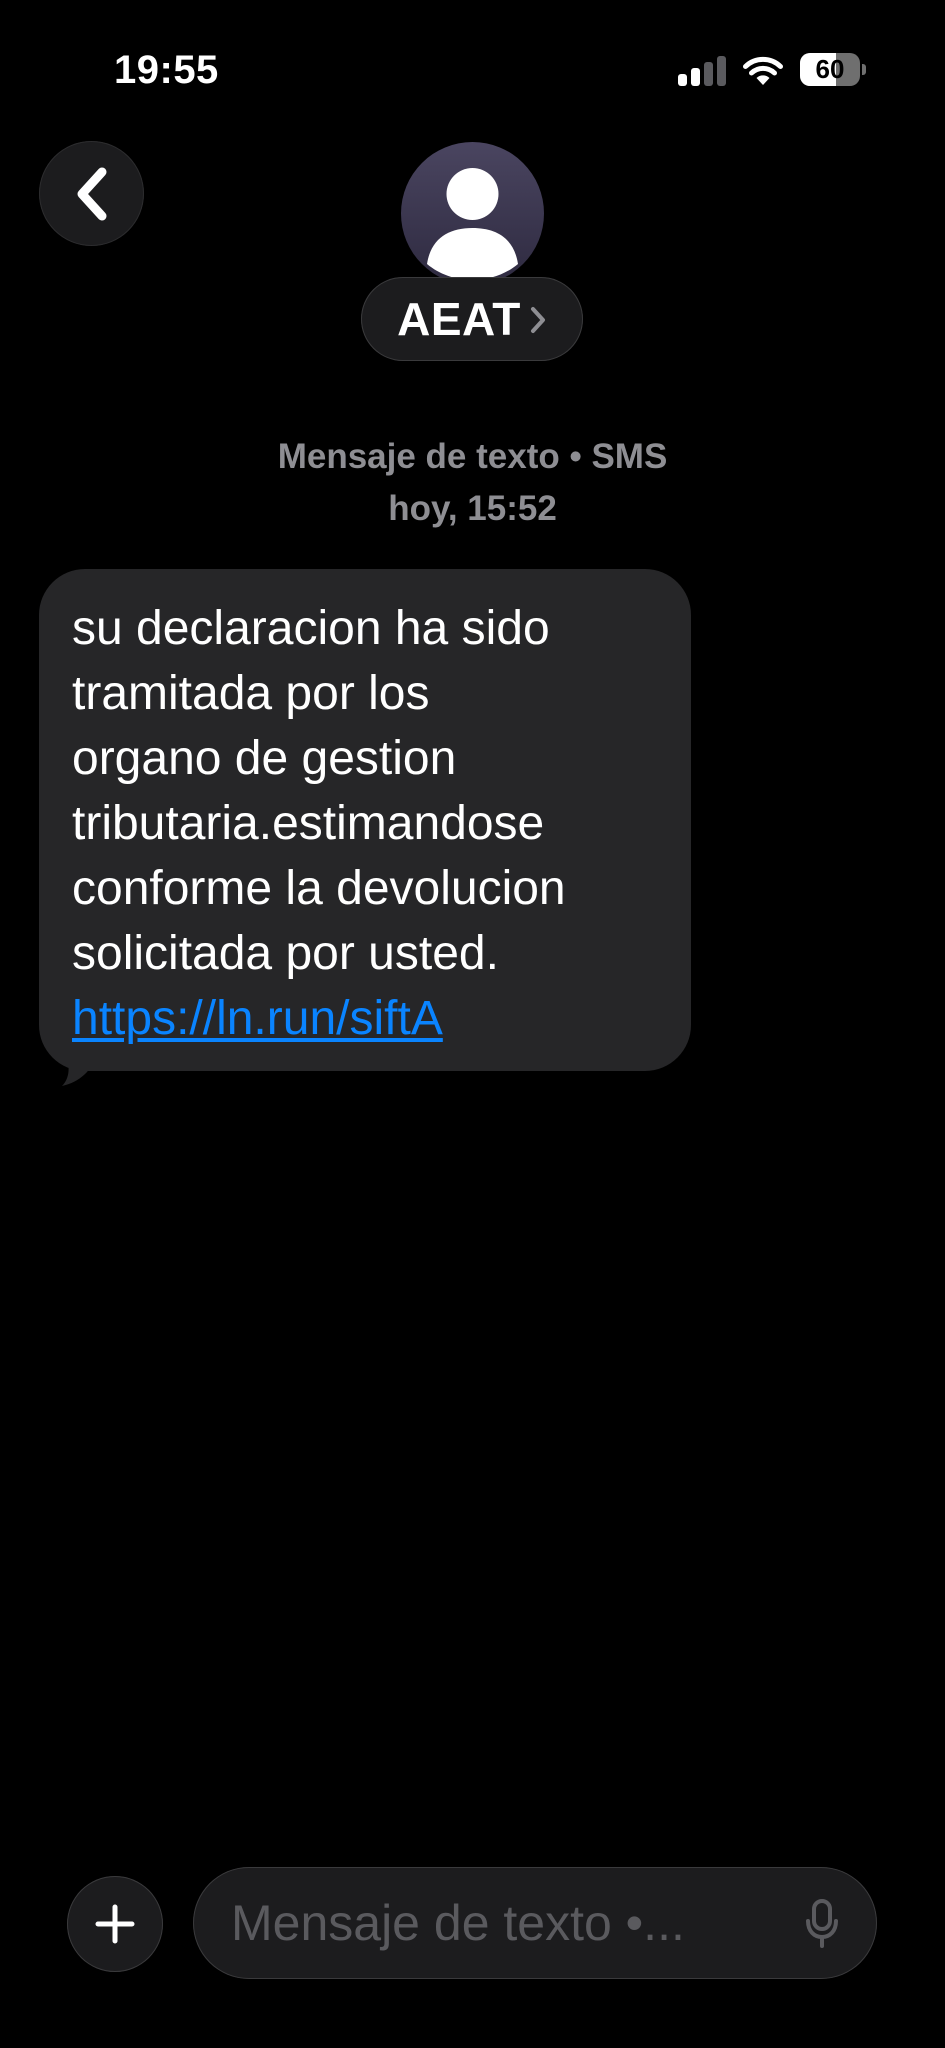 The height and width of the screenshot is (2048, 945). I want to click on cellular-signal-icon, so click(702, 71).